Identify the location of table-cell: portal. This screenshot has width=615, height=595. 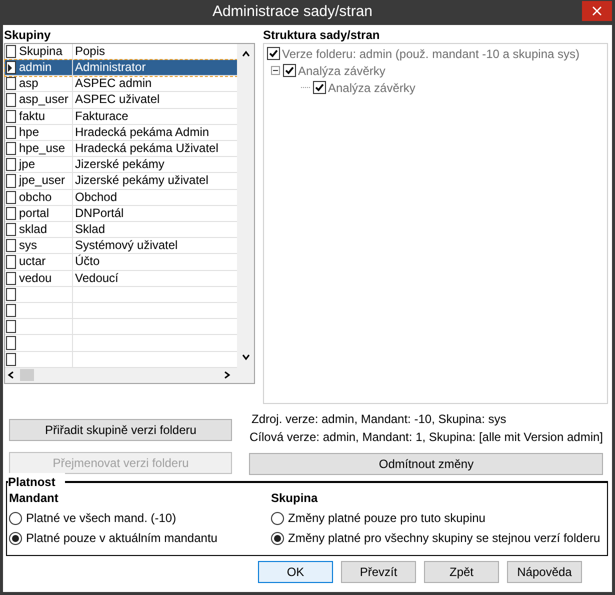
(45, 214).